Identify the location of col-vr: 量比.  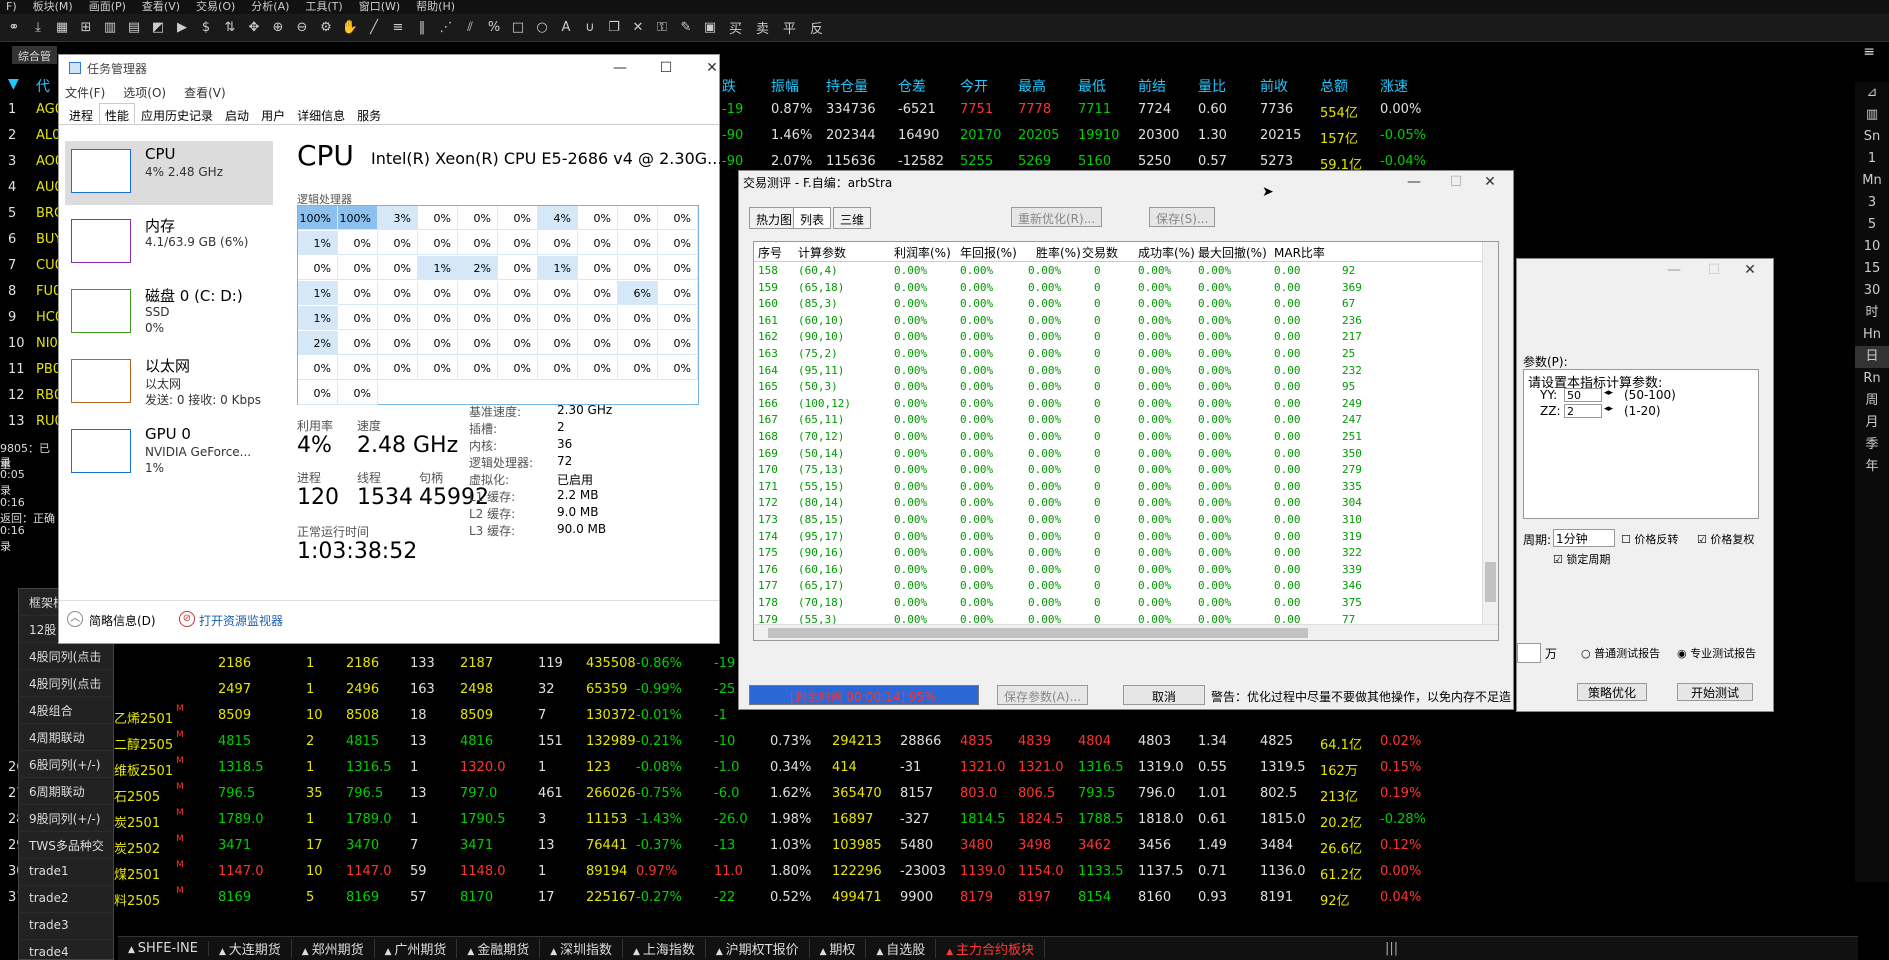
(1212, 86).